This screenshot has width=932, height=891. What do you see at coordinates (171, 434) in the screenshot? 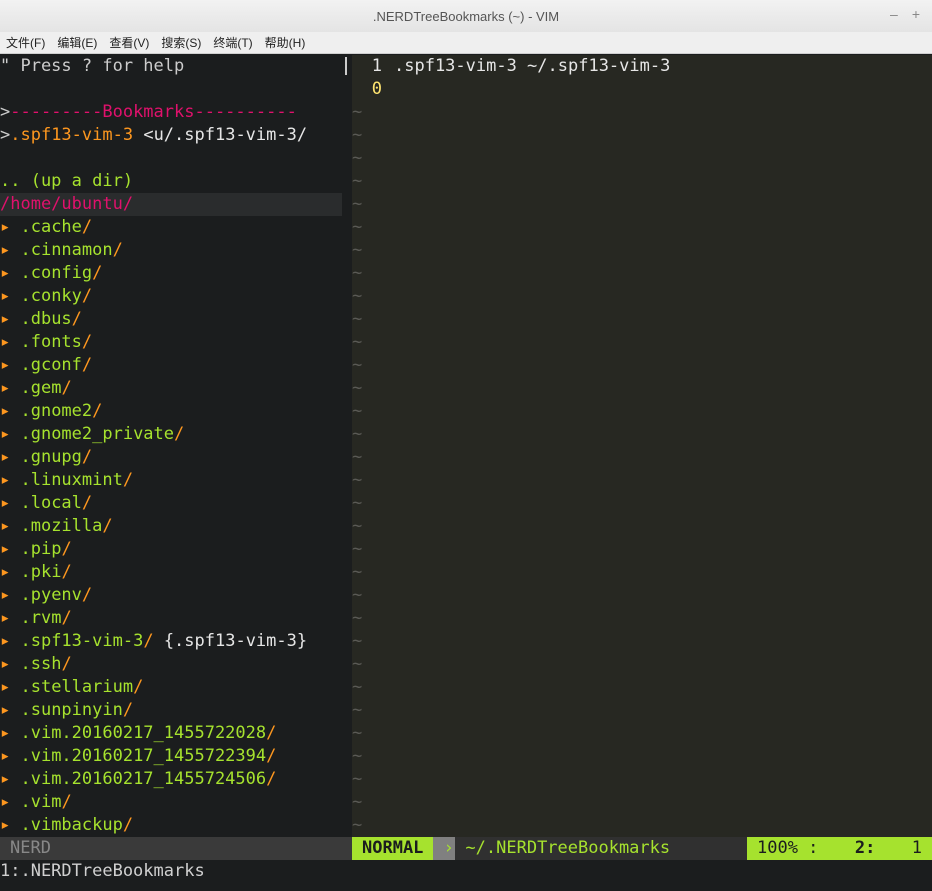
I see `tree-dir-item: ▸ .gnome2_private/` at bounding box center [171, 434].